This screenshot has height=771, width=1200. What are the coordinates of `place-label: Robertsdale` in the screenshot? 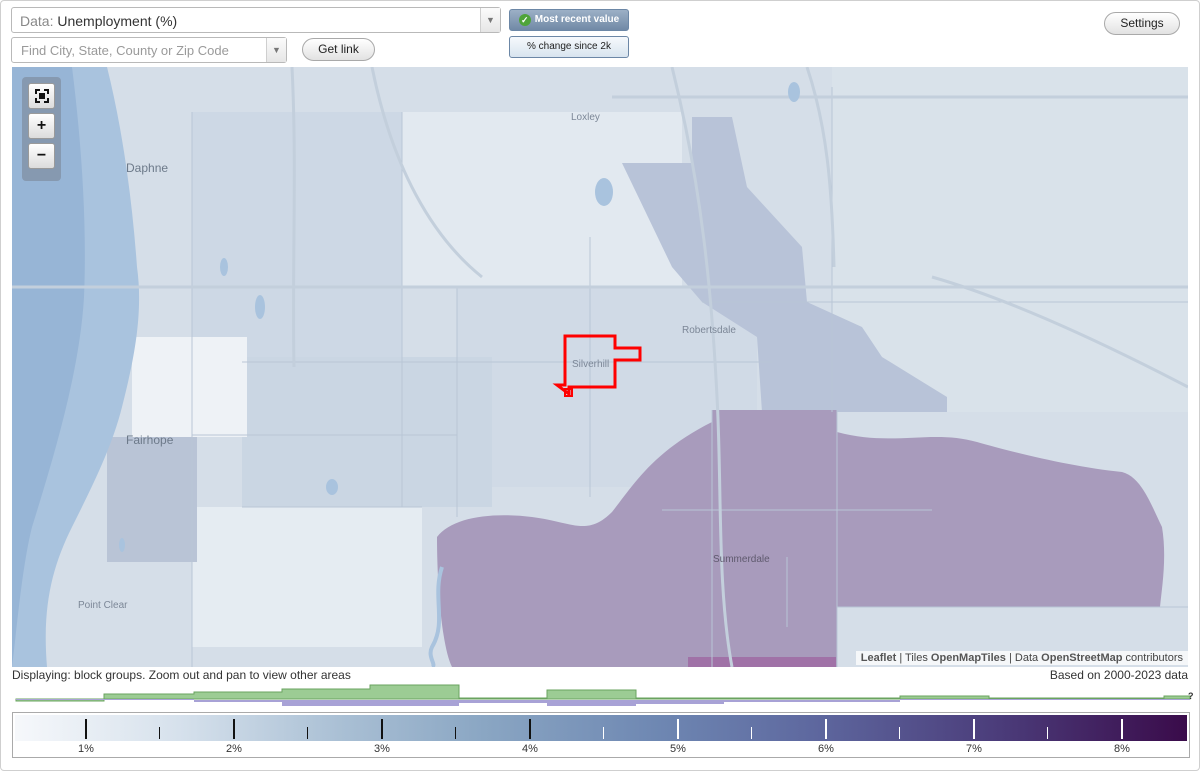 It's located at (709, 330).